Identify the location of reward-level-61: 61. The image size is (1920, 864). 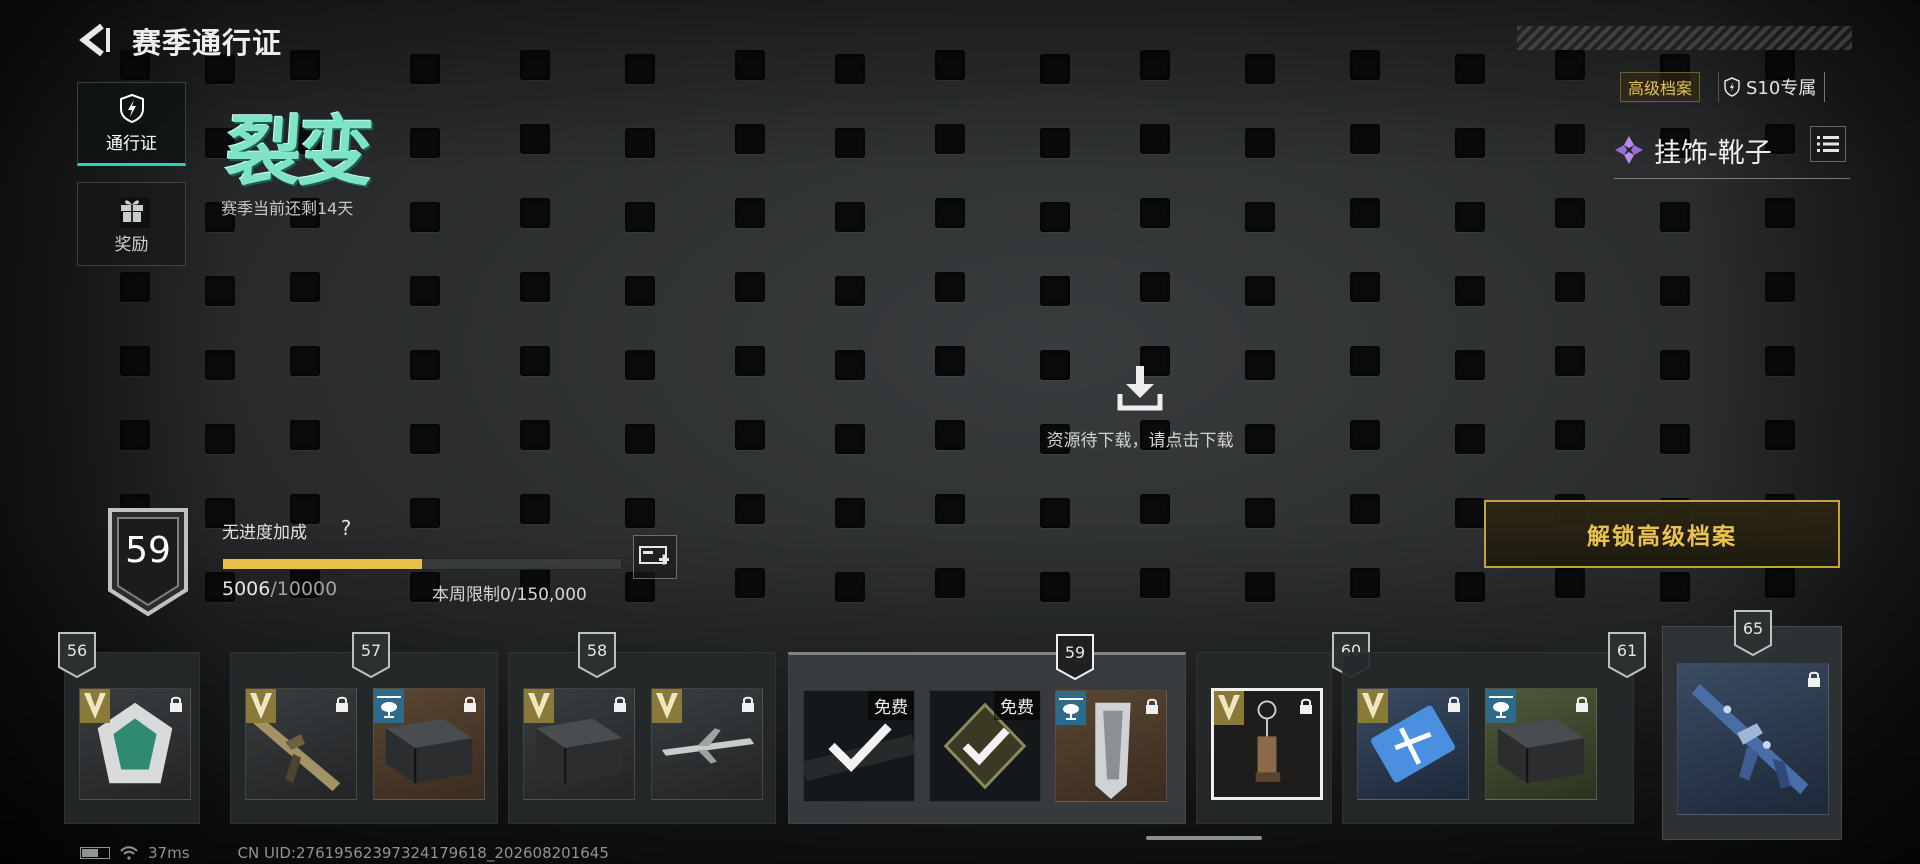
(1494, 728).